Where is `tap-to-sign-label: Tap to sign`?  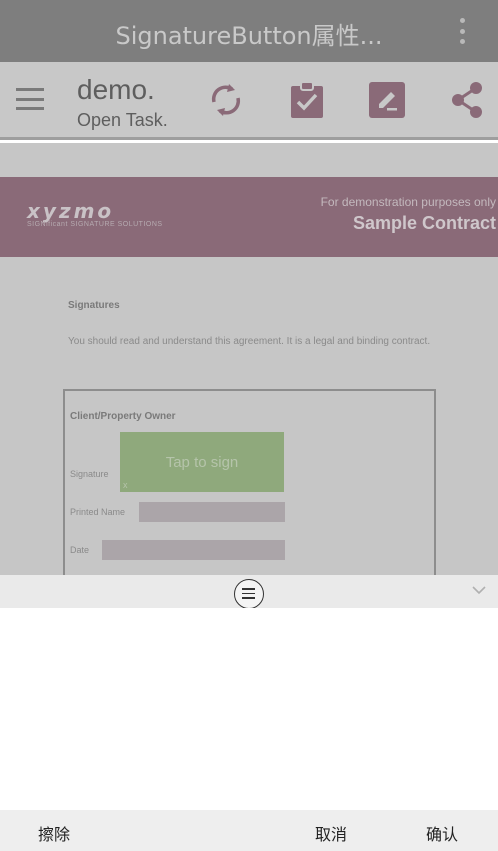
tap-to-sign-label: Tap to sign is located at coordinates (202, 462).